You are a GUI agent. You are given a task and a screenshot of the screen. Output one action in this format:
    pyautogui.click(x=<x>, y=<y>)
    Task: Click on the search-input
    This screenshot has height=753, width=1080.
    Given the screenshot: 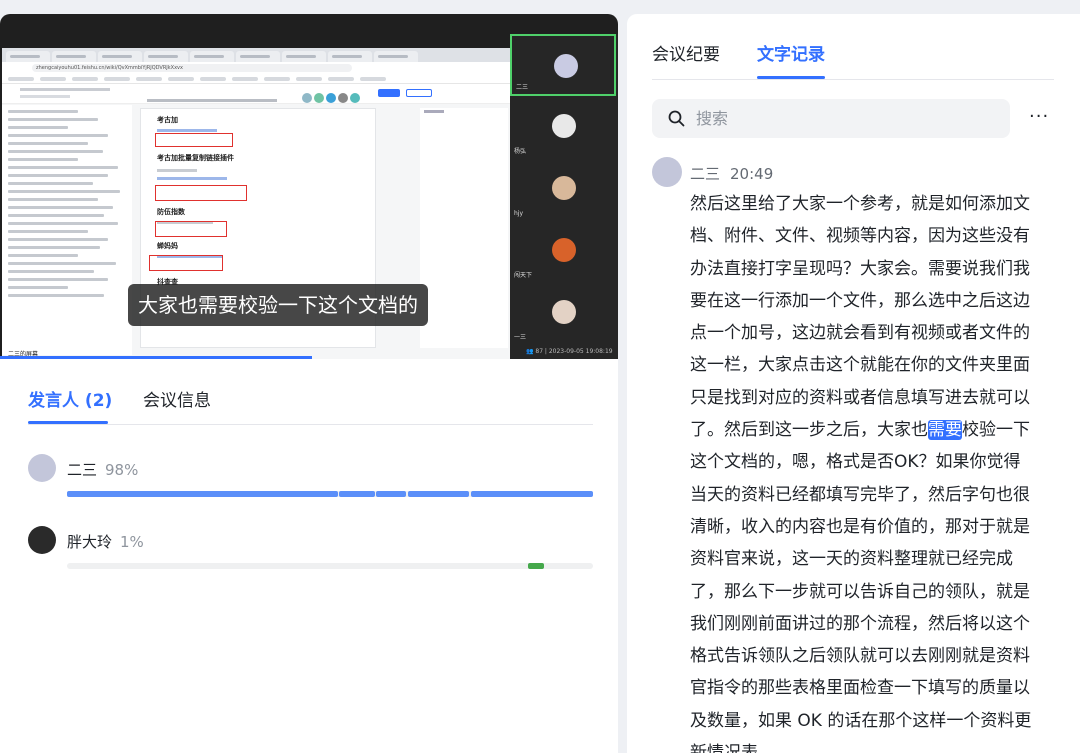 What is the action you would take?
    pyautogui.click(x=846, y=118)
    